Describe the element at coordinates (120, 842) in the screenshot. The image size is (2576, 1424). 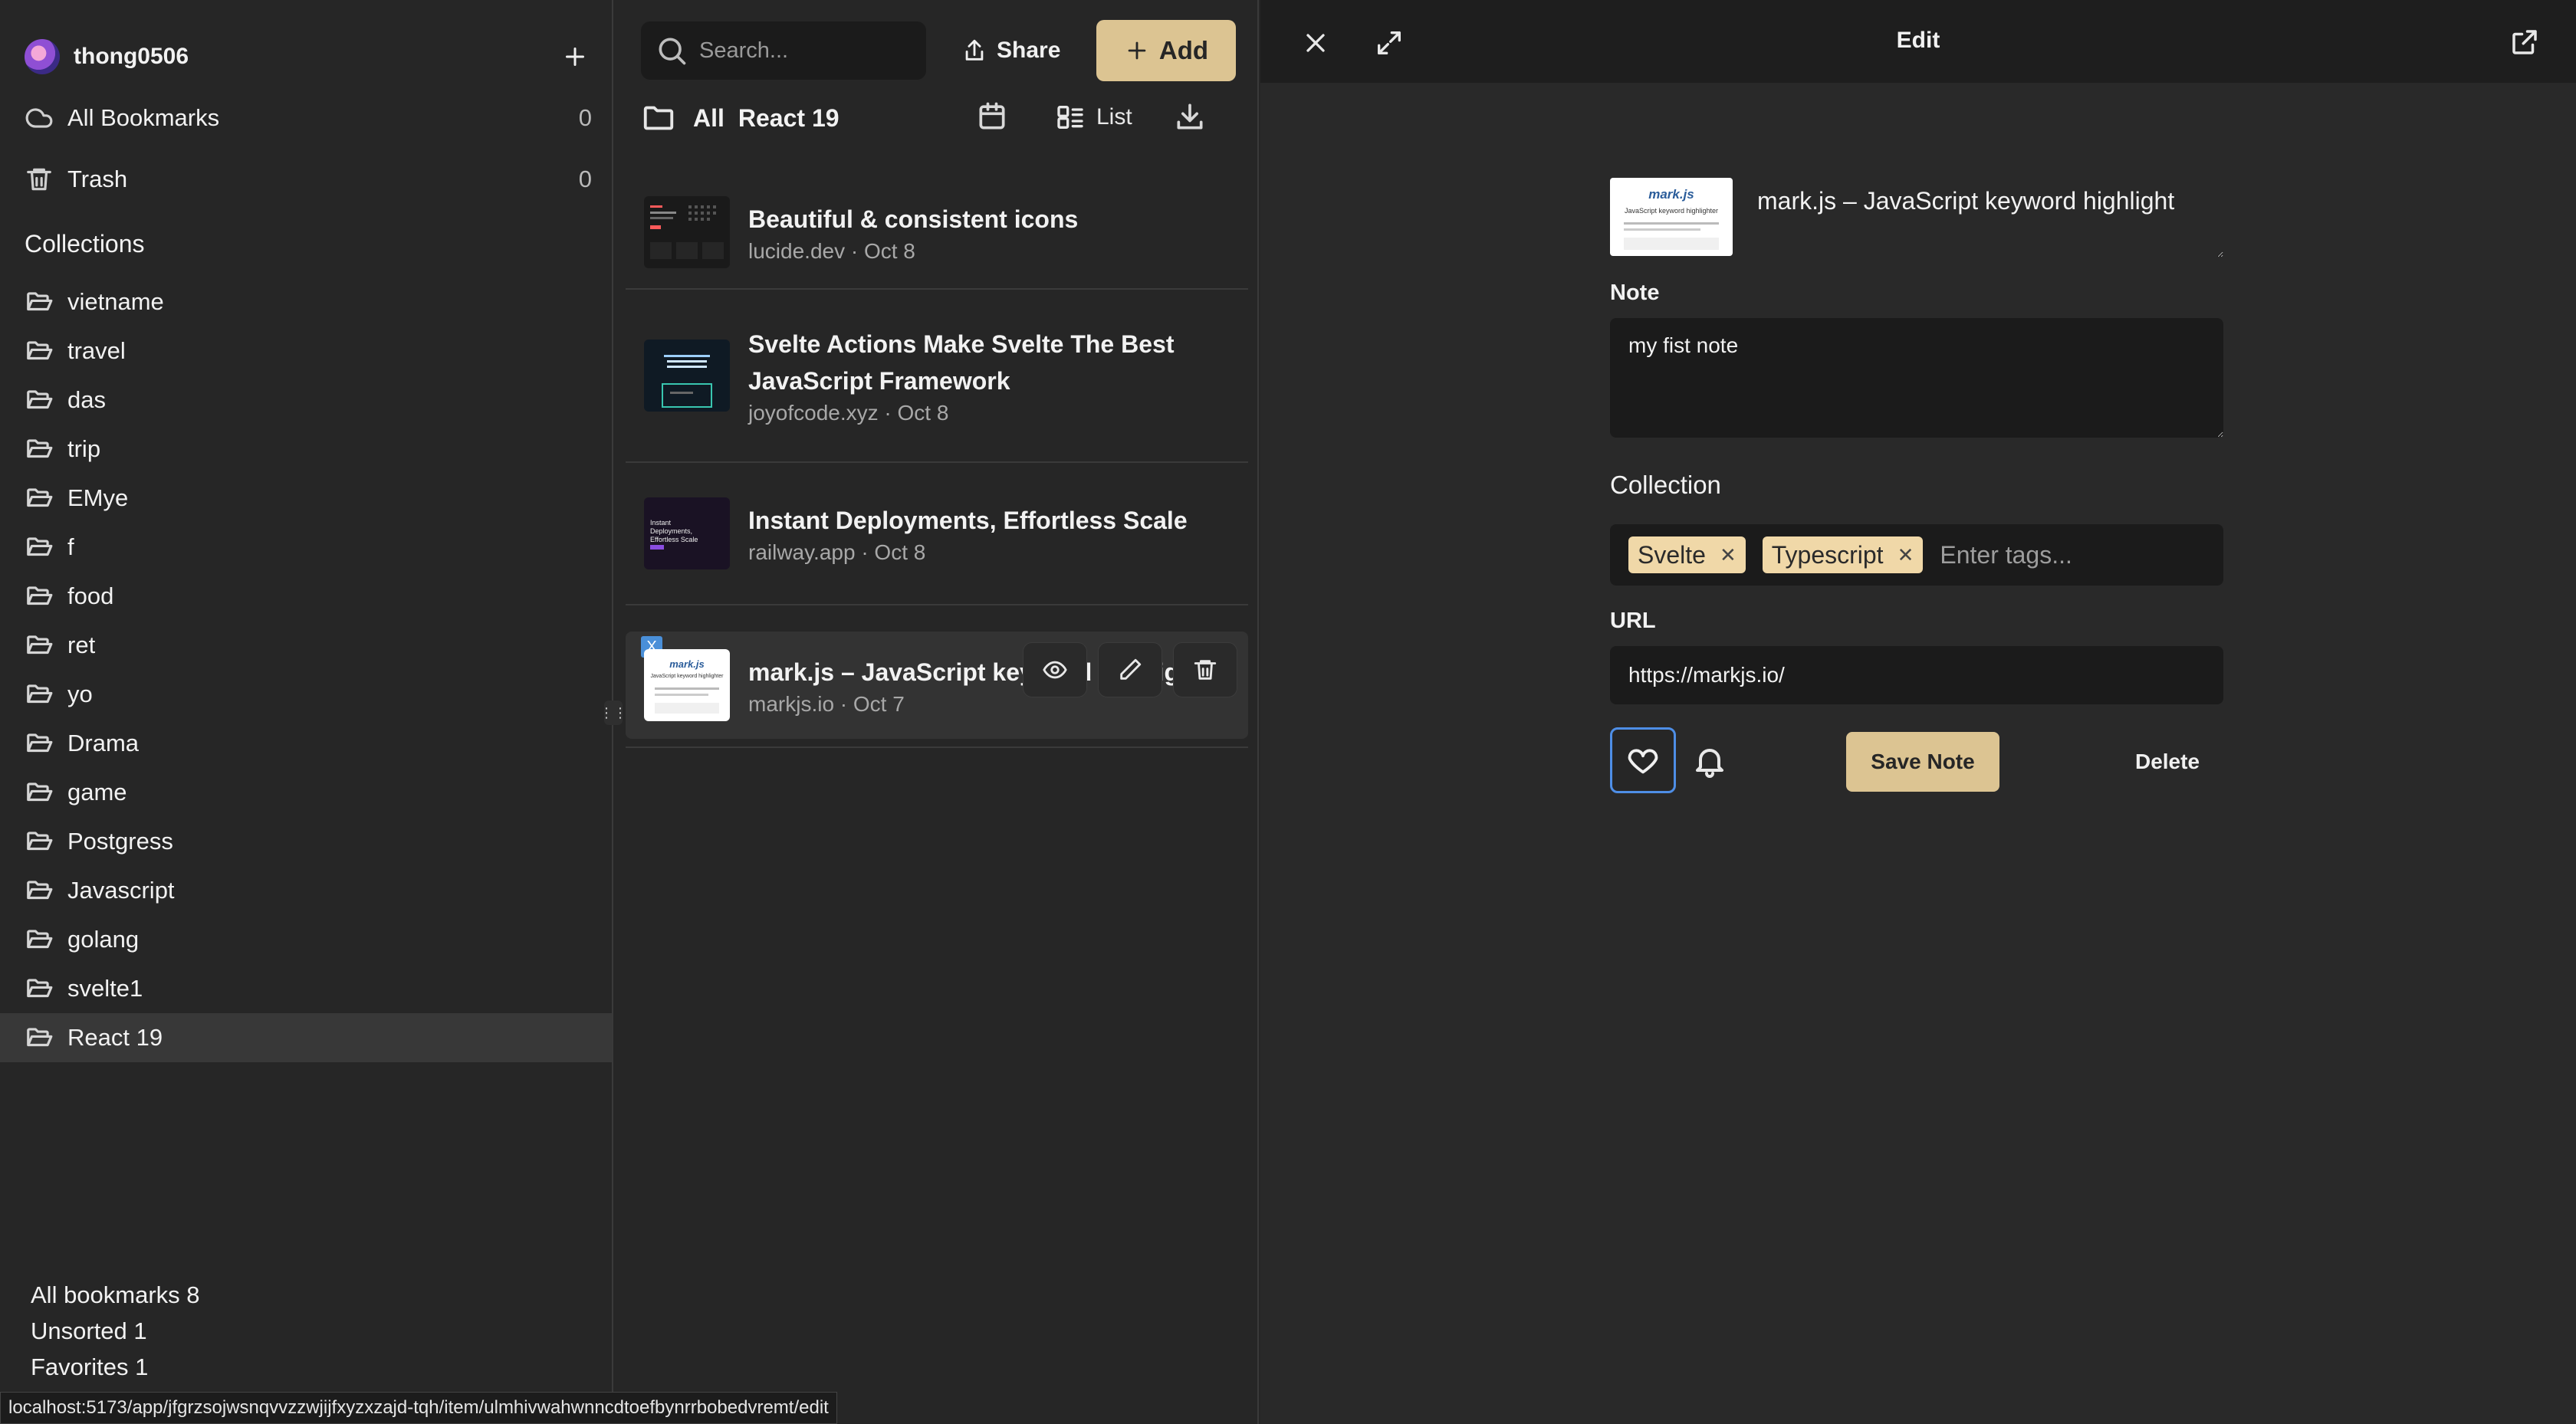
I see `collection-label: Postgress` at that location.